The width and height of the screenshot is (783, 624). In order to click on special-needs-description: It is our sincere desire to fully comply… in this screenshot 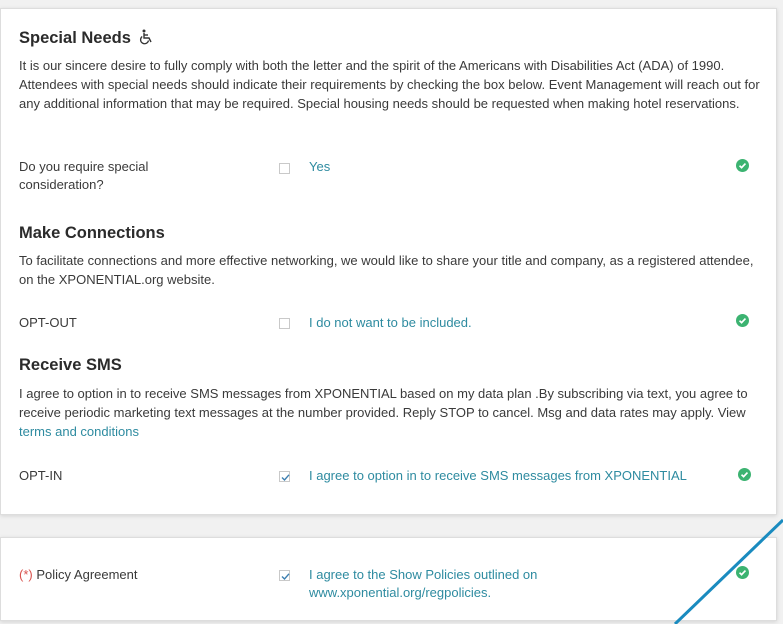, I will do `click(389, 84)`.